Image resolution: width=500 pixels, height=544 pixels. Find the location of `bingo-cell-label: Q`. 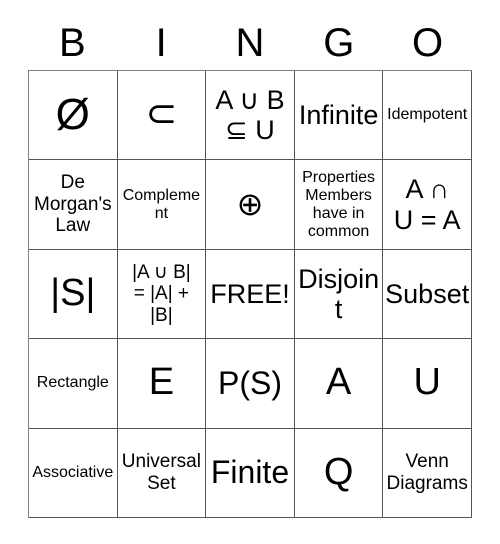

bingo-cell-label: Q is located at coordinates (338, 471).